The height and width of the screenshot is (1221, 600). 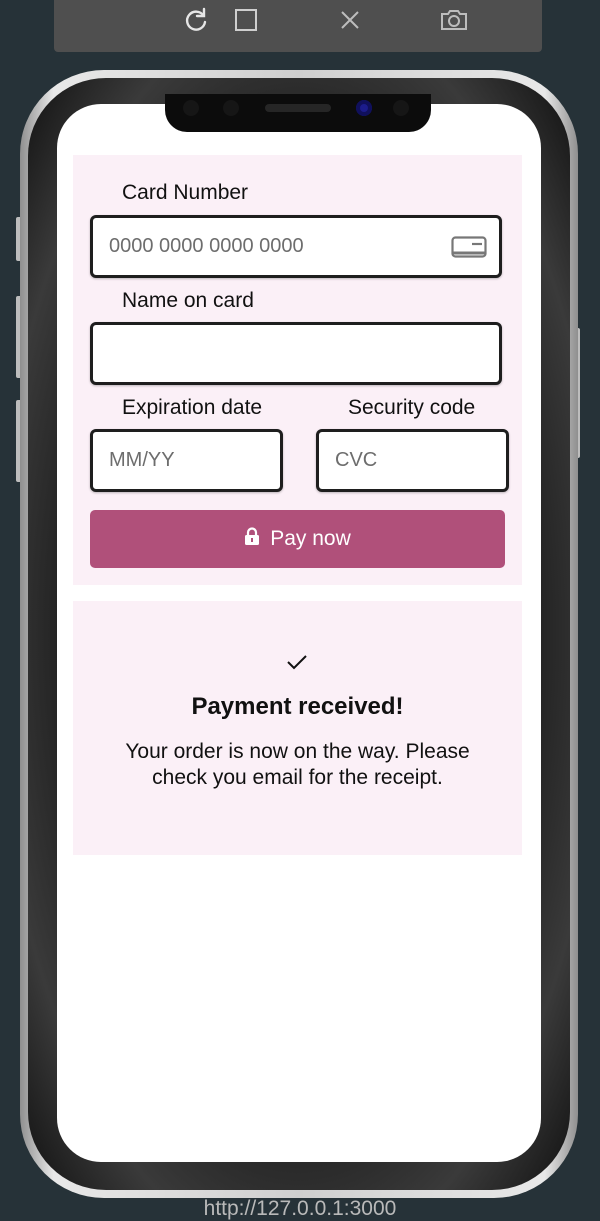 What do you see at coordinates (252, 539) in the screenshot?
I see `lock-icon` at bounding box center [252, 539].